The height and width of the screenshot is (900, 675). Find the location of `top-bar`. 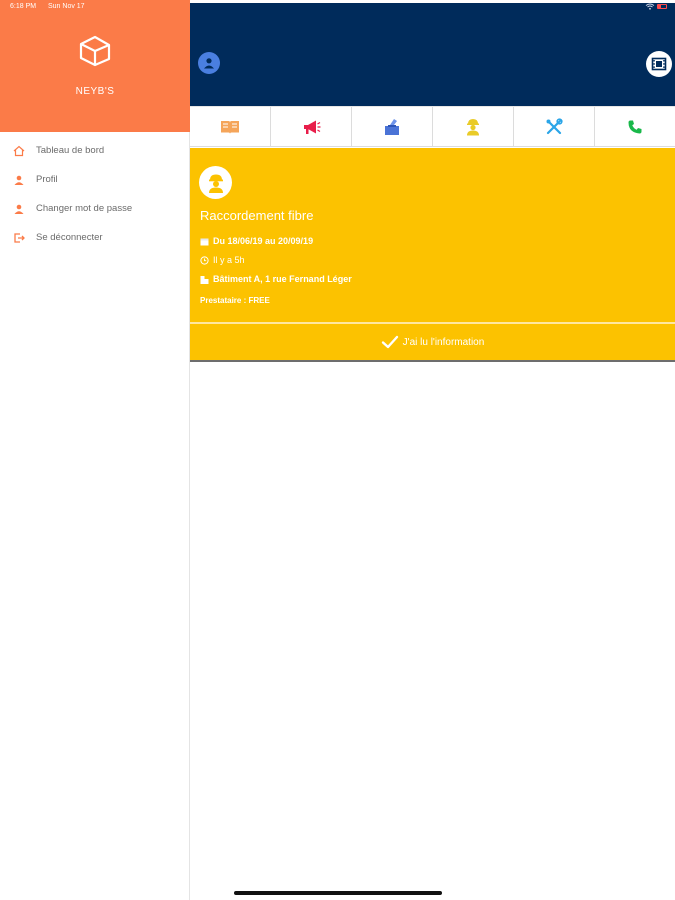

top-bar is located at coordinates (432, 54).